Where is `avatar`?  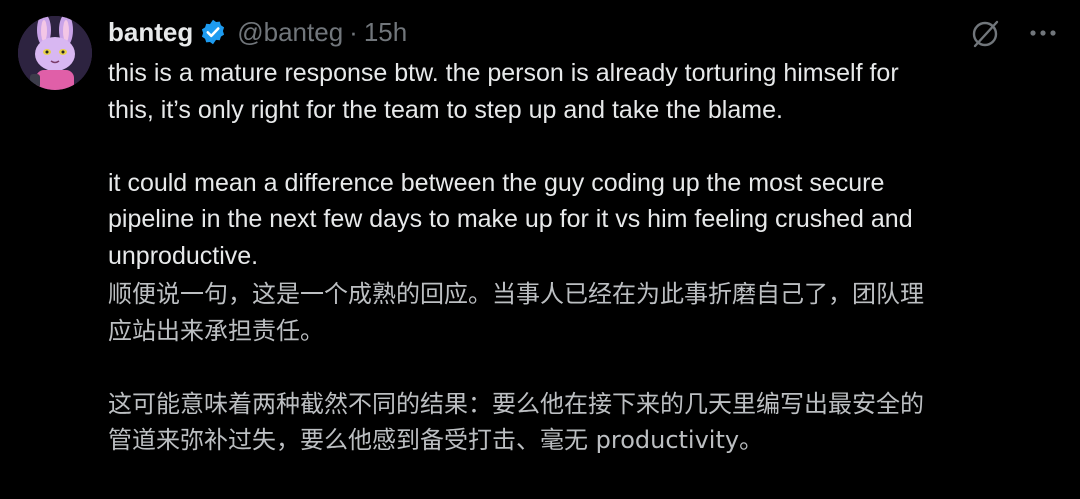
avatar is located at coordinates (55, 53).